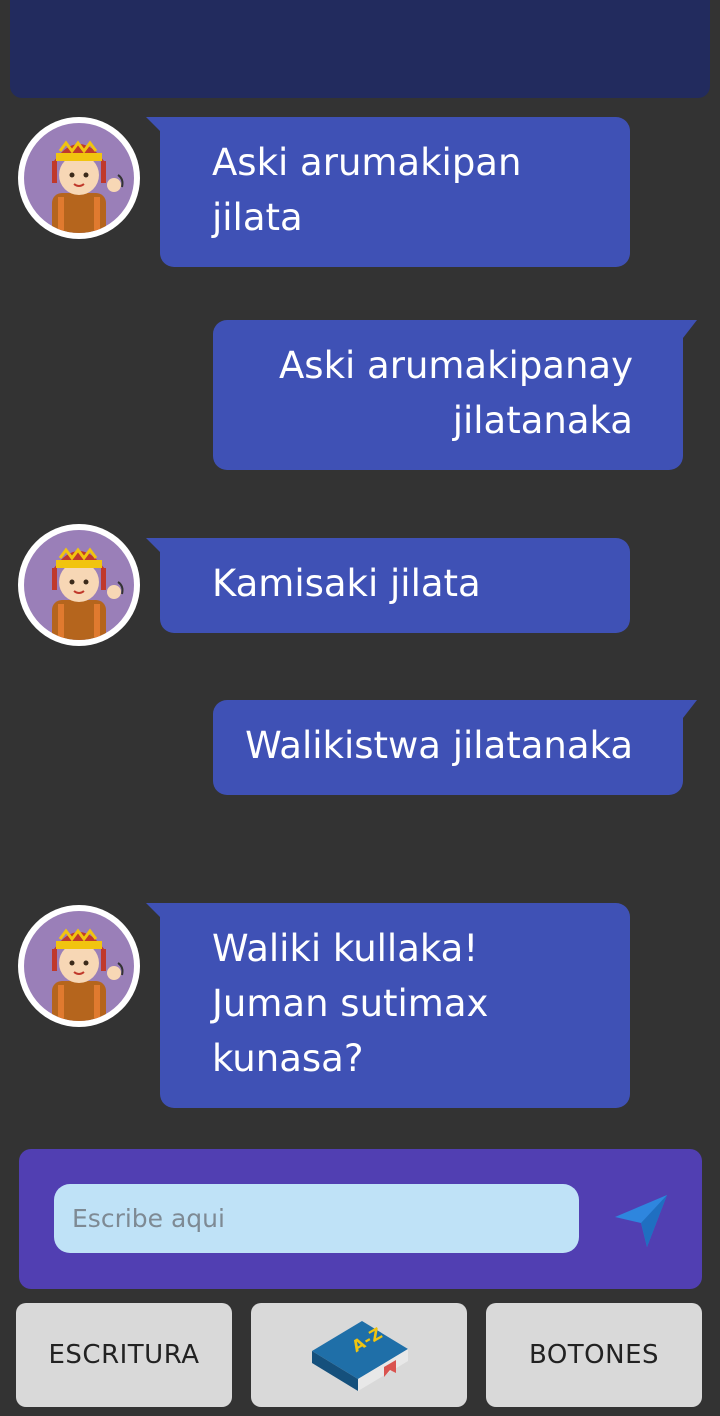  Describe the element at coordinates (316, 1218) in the screenshot. I see `message-input` at that location.